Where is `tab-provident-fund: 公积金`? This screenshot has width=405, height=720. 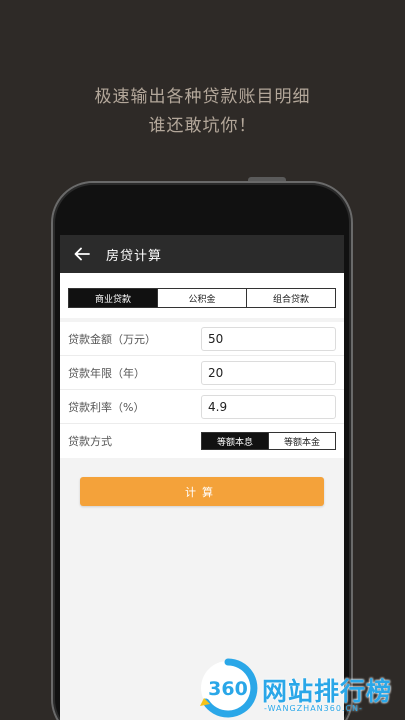
tab-provident-fund: 公积金 is located at coordinates (201, 298).